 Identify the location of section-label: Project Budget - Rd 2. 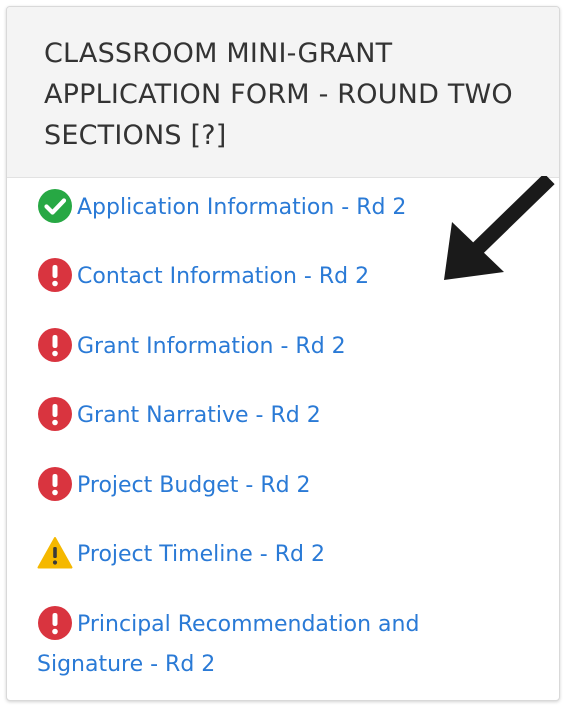
(194, 485).